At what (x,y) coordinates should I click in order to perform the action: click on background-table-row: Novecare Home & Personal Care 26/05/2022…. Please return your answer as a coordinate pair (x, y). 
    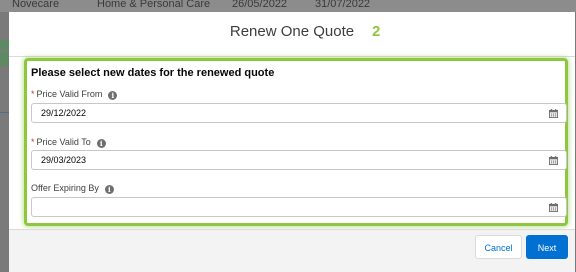
    Looking at the image, I should click on (288, 6).